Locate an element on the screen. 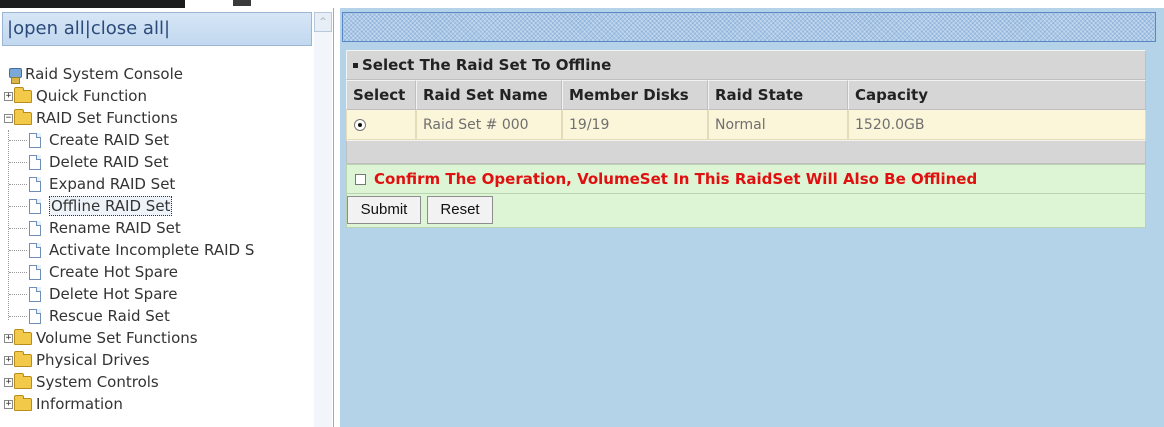  tree-item-label: Delete Hot Spare is located at coordinates (113, 294).